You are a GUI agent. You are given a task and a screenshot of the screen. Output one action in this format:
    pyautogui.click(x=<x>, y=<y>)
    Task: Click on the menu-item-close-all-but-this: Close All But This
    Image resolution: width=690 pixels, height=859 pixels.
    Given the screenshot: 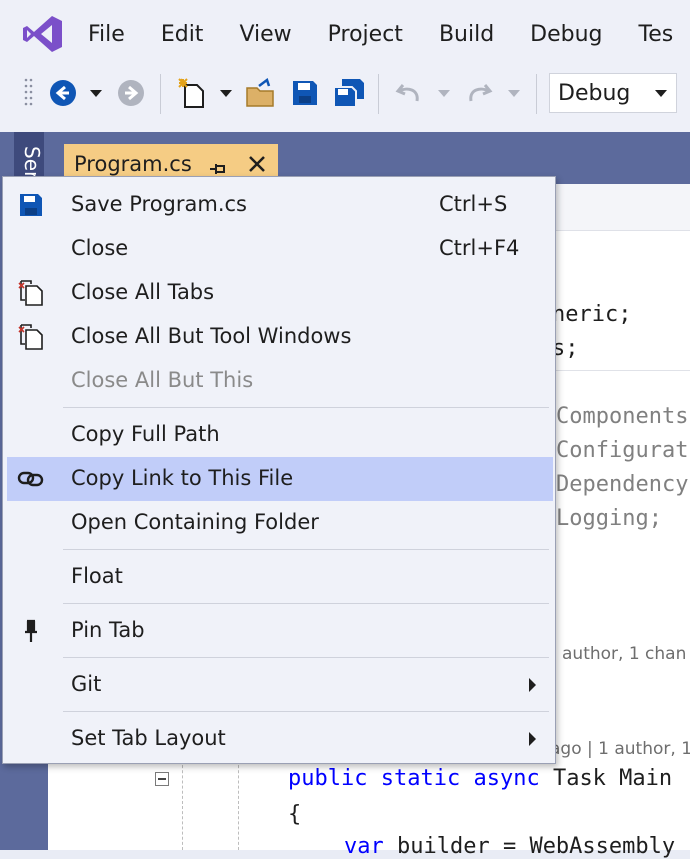 What is the action you would take?
    pyautogui.click(x=162, y=380)
    